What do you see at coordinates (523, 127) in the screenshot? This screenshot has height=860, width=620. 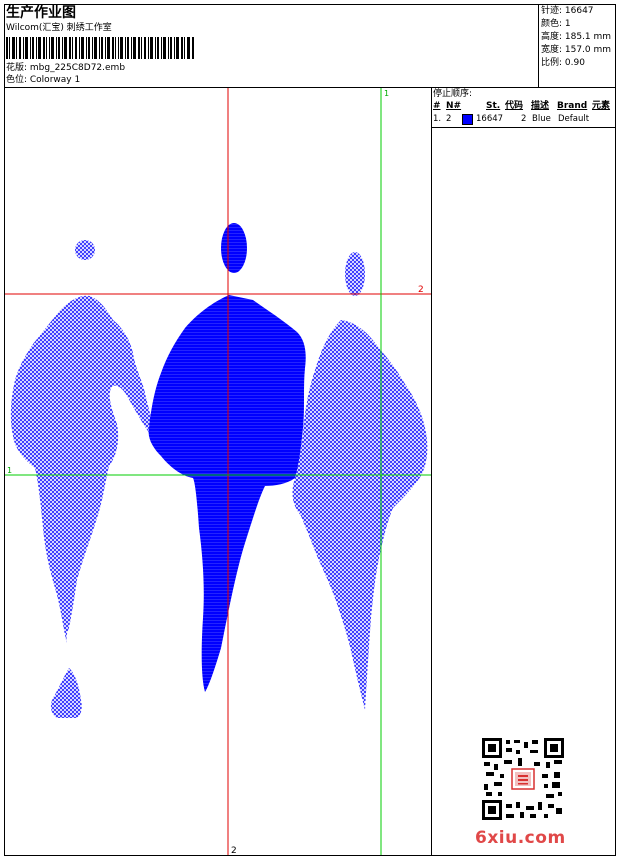 I see `panel-rule` at bounding box center [523, 127].